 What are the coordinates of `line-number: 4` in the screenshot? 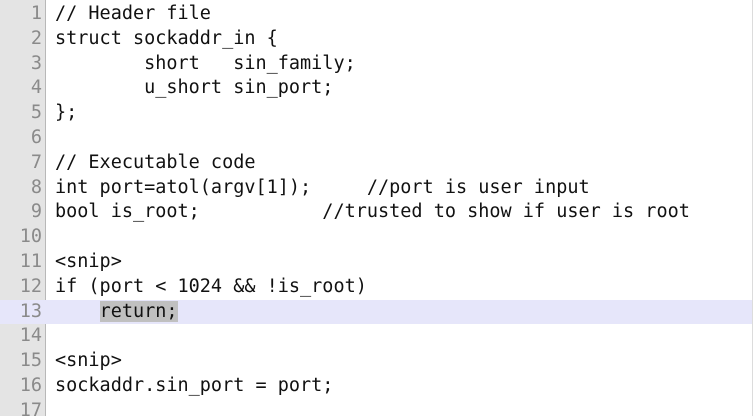 It's located at (36, 88).